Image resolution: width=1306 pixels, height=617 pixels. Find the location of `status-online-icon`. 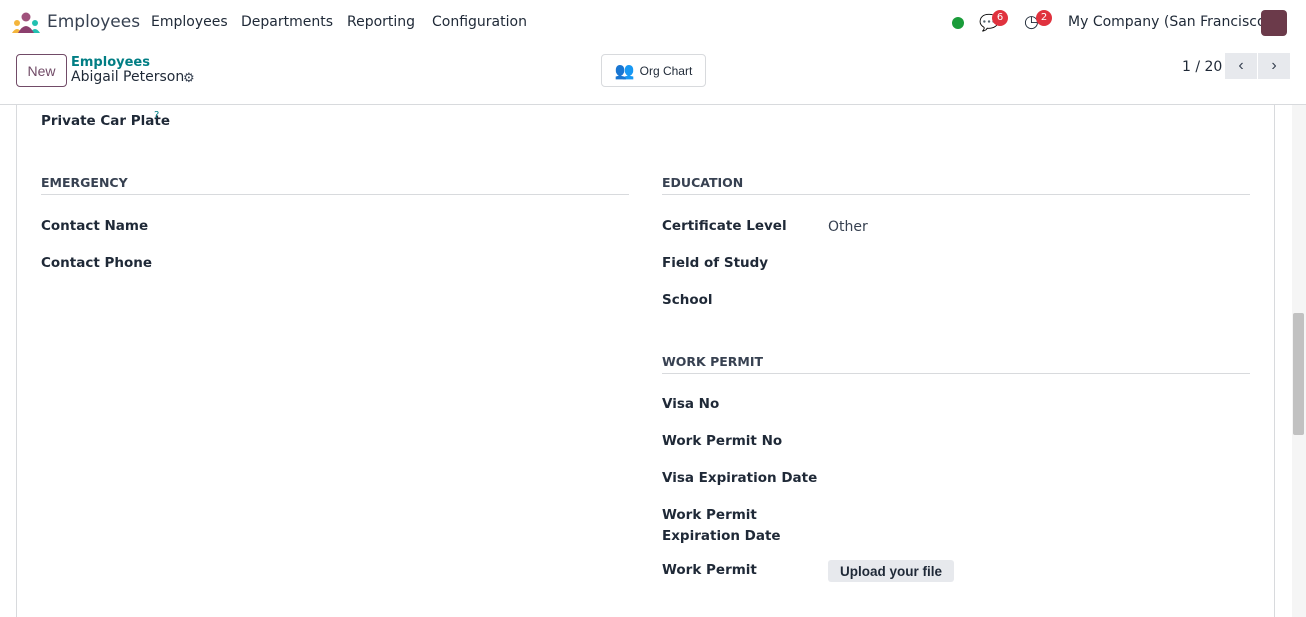

status-online-icon is located at coordinates (958, 23).